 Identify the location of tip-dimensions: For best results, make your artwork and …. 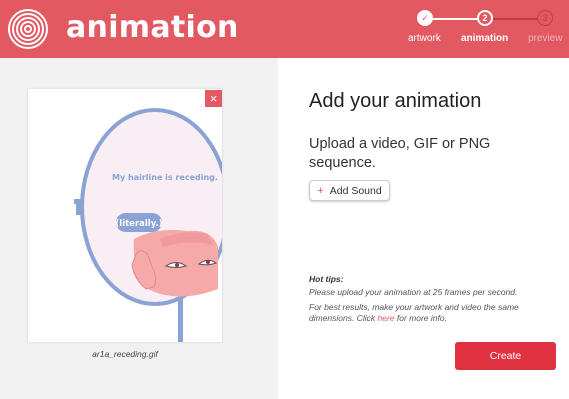
(414, 312).